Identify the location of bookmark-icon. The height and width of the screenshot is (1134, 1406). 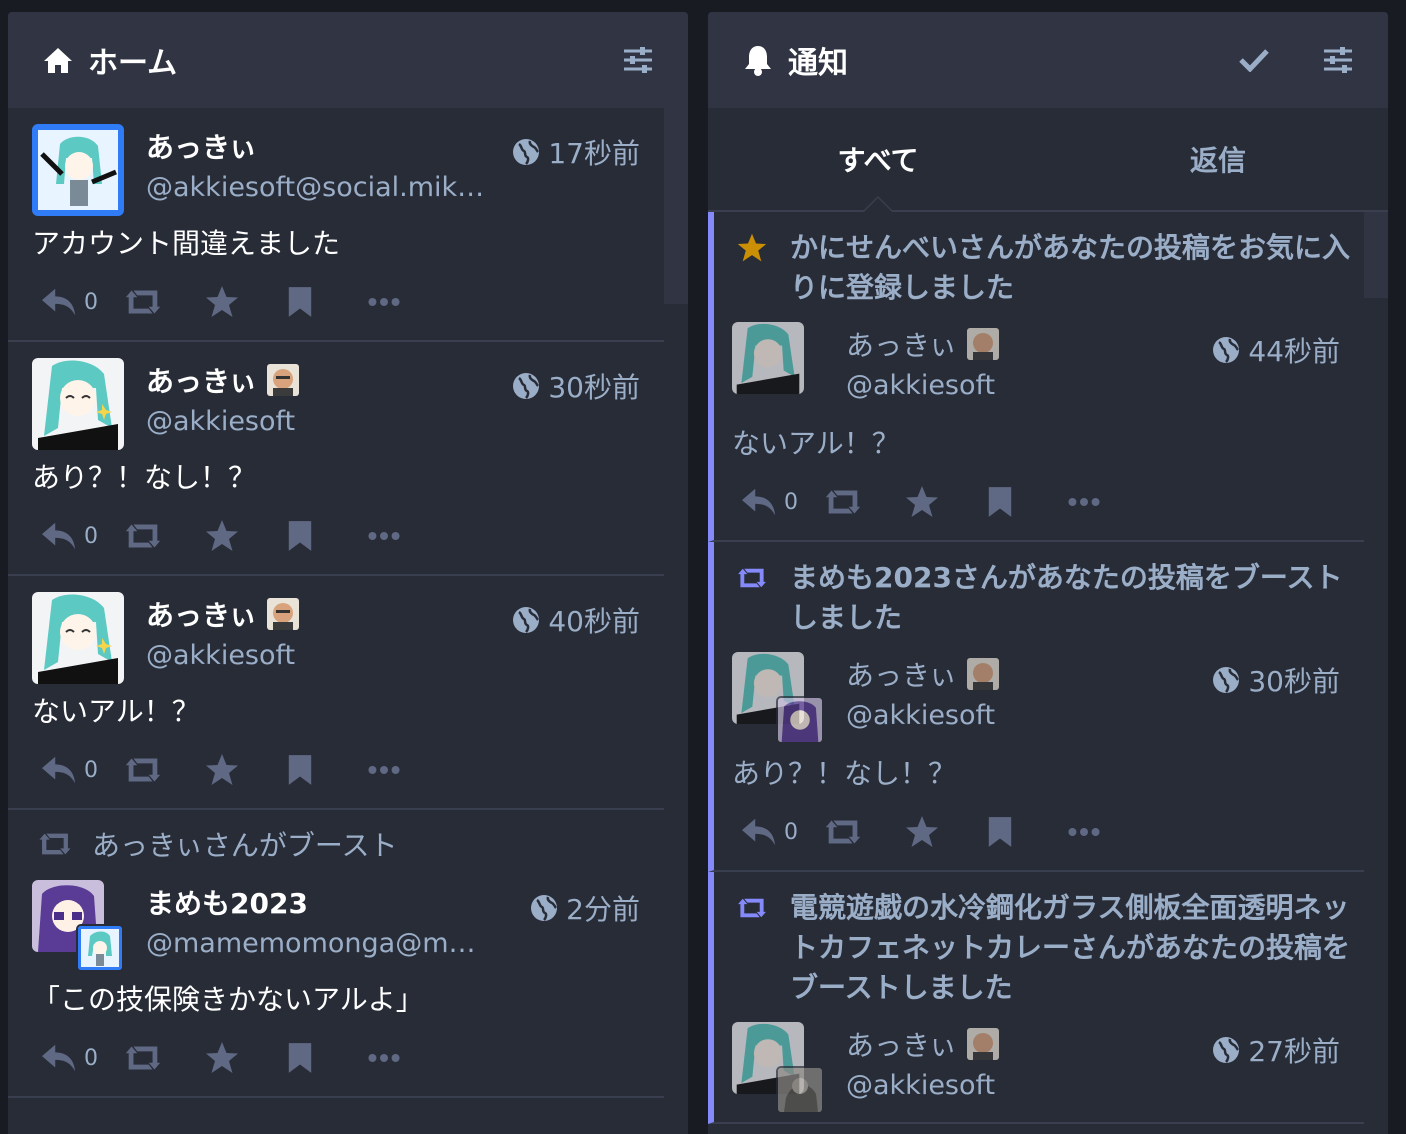
(1000, 832).